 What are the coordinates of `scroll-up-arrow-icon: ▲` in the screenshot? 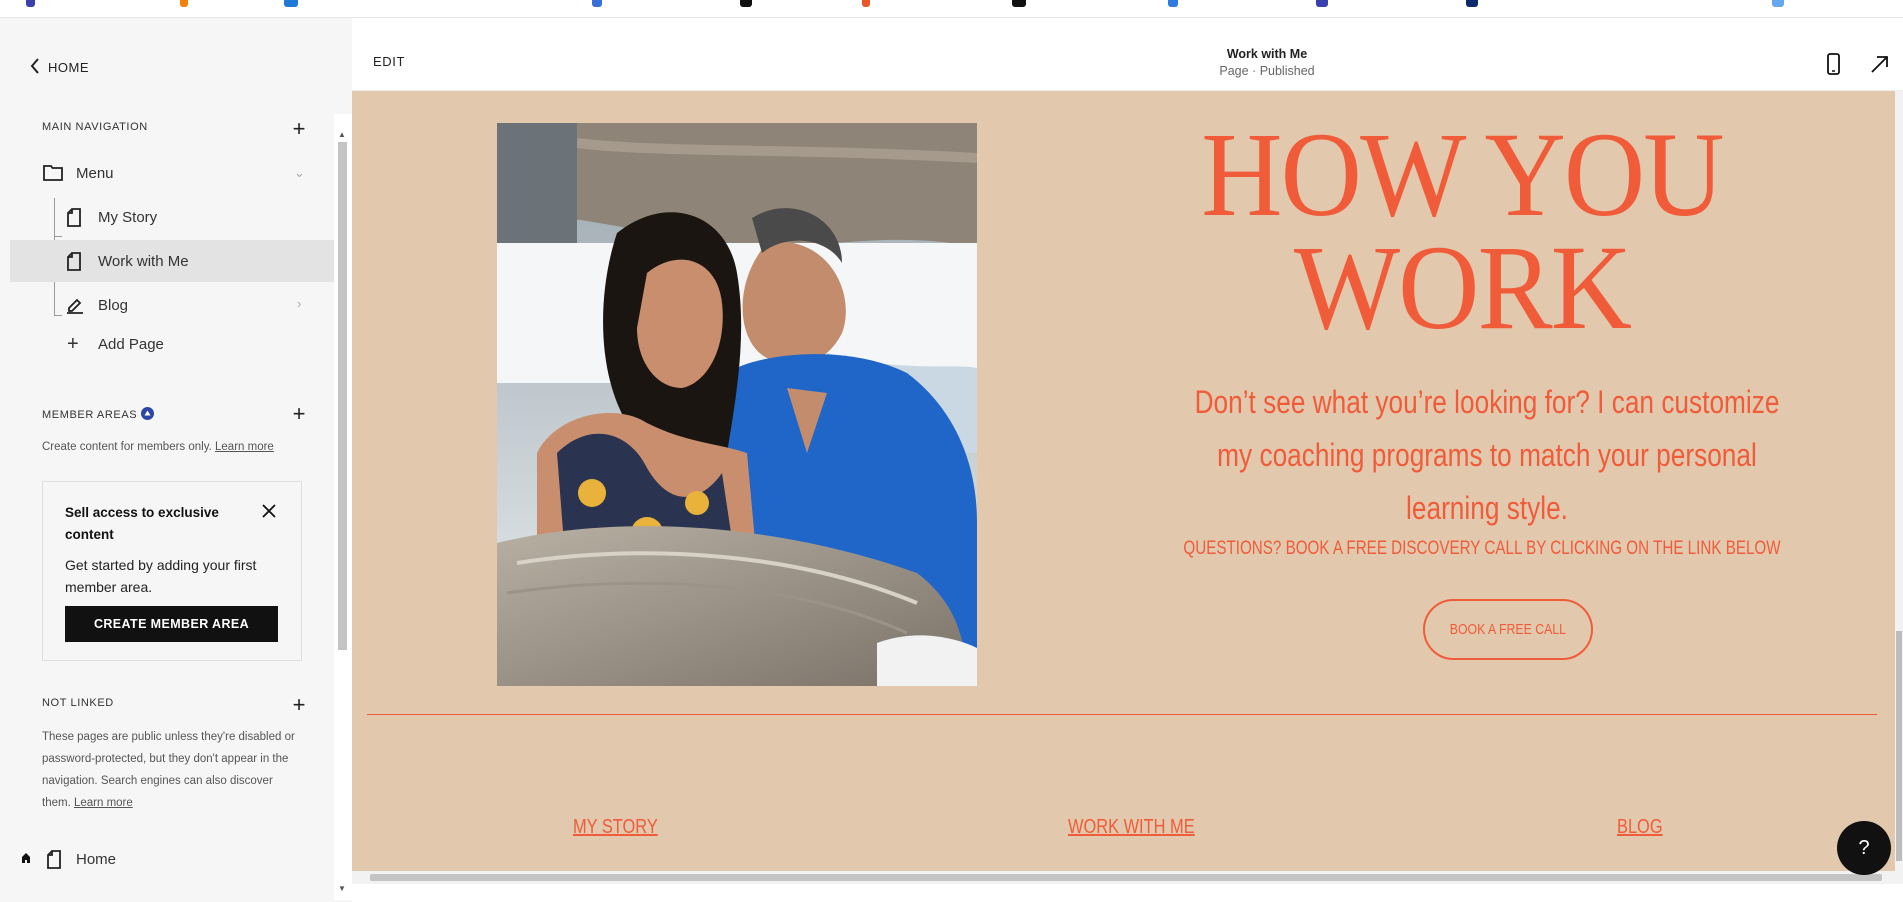 It's located at (342, 134).